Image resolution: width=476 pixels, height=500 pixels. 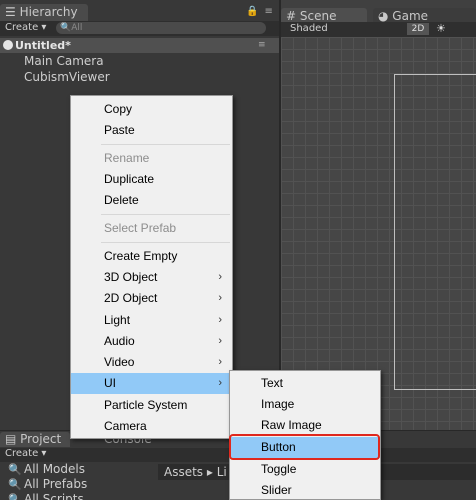 What do you see at coordinates (278, 404) in the screenshot?
I see `submenu-item-label: Image` at bounding box center [278, 404].